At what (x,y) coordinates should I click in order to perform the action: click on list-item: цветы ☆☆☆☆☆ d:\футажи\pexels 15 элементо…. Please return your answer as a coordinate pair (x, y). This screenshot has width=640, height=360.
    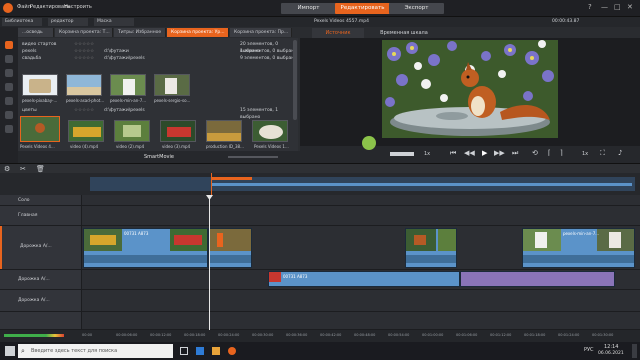
    Looking at the image, I should click on (158, 113).